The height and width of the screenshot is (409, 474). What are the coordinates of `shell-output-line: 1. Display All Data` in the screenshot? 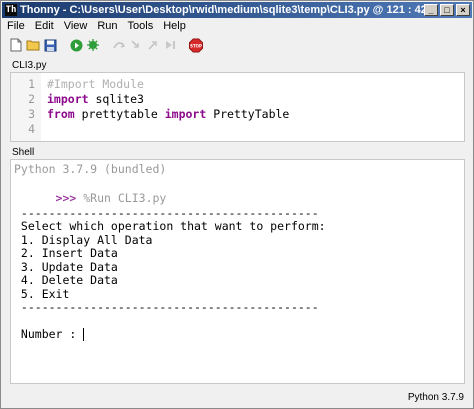 It's located at (83, 239).